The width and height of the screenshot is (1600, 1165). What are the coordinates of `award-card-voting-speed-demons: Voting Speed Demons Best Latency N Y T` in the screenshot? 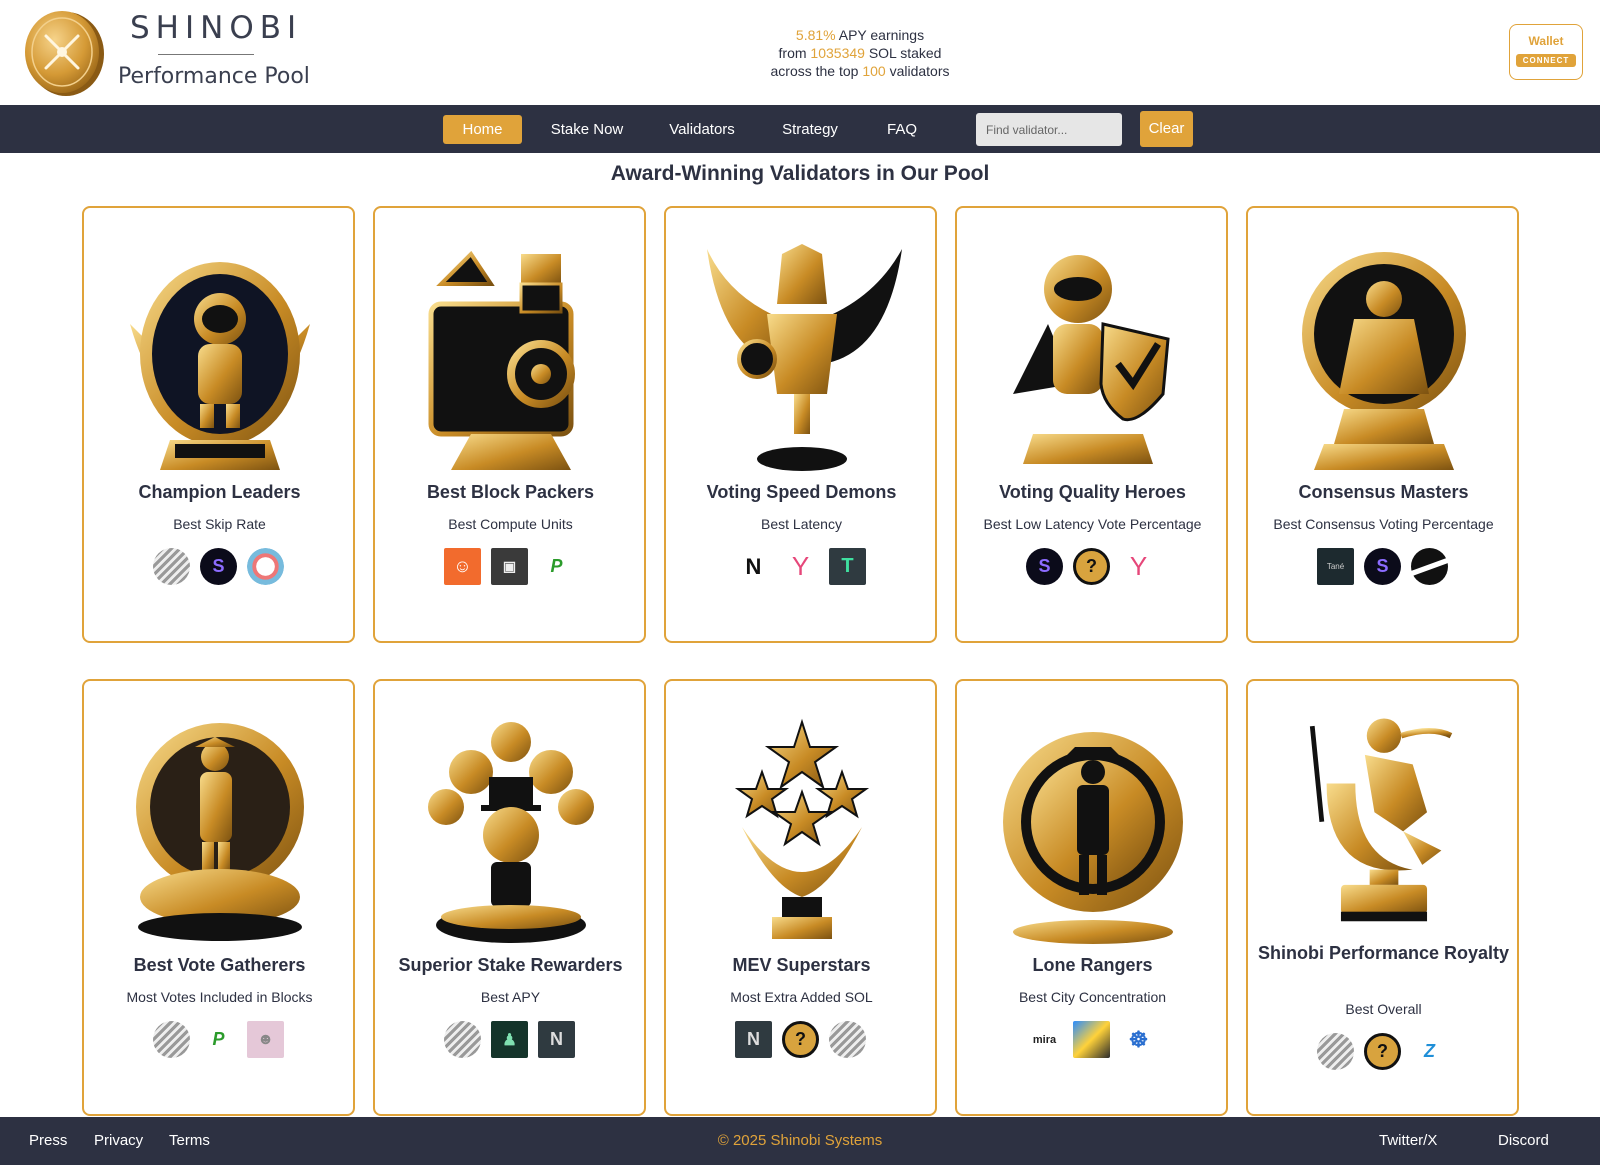 It's located at (800, 424).